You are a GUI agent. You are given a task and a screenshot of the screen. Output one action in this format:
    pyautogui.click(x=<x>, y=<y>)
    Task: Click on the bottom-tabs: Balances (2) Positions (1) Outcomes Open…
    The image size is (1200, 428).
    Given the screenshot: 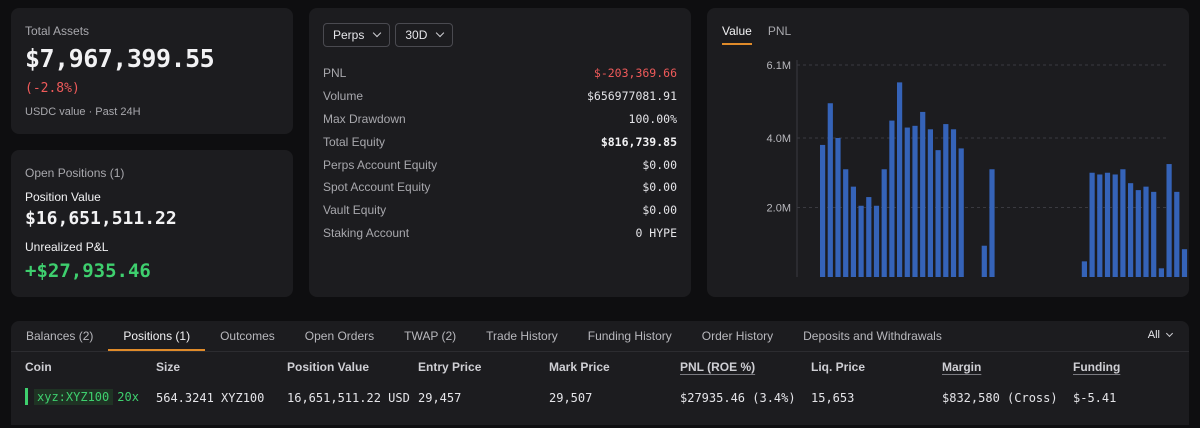 What is the action you would take?
    pyautogui.click(x=484, y=336)
    